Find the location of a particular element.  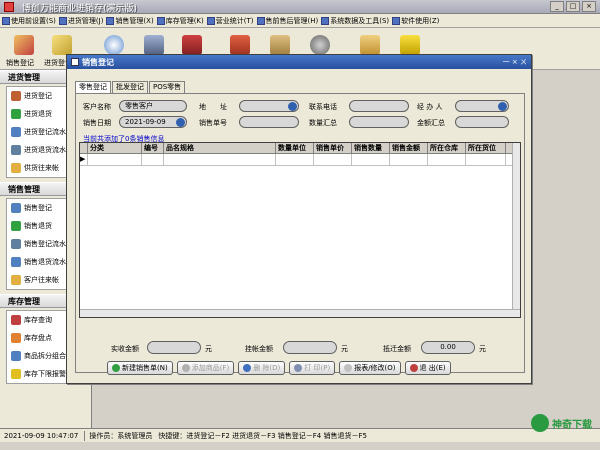

dialog-icon is located at coordinates (75, 62).